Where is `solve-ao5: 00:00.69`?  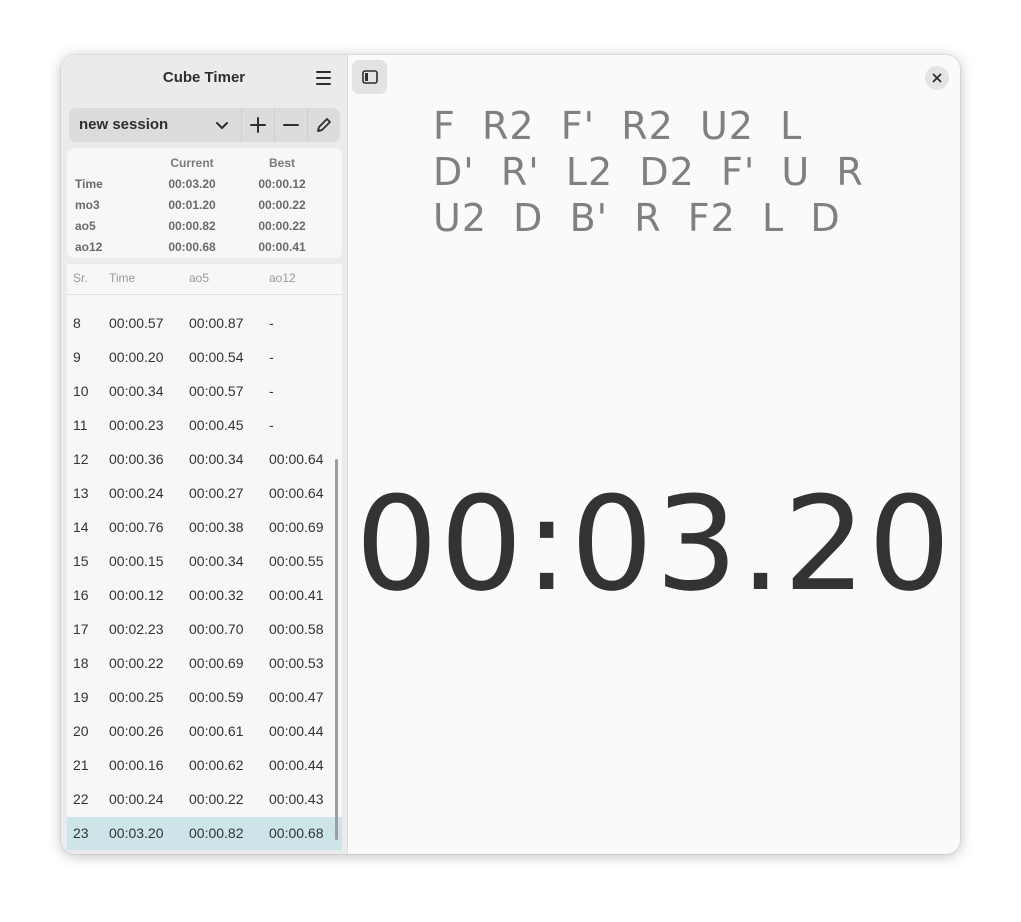 solve-ao5: 00:00.69 is located at coordinates (216, 663).